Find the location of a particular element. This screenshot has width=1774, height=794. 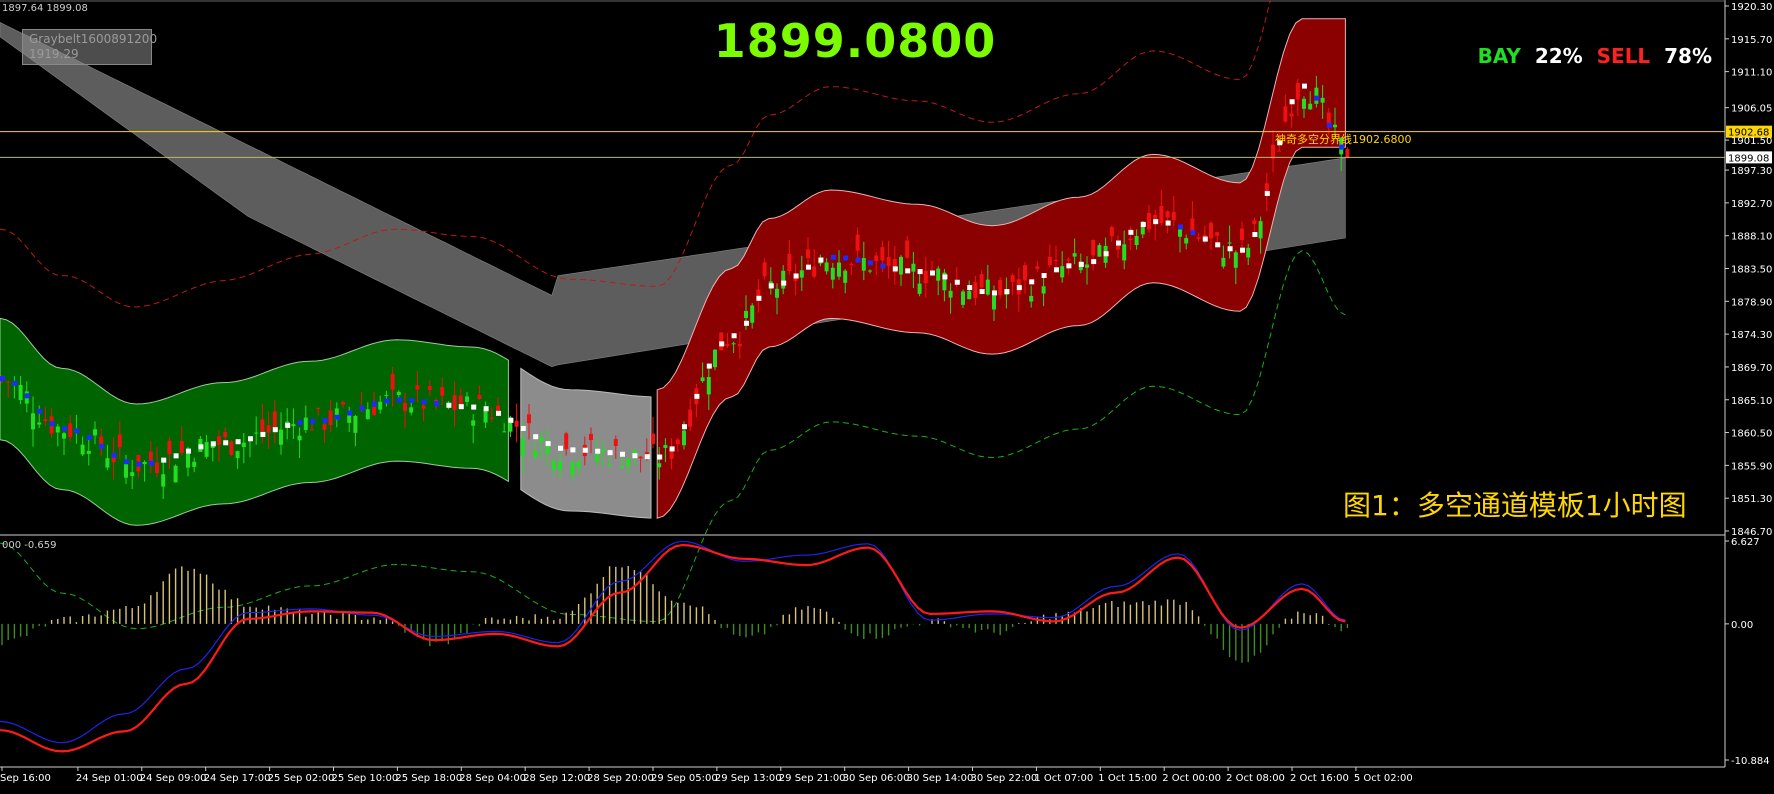

time-tick-label: 1 Oct 15:00 is located at coordinates (1127, 778).